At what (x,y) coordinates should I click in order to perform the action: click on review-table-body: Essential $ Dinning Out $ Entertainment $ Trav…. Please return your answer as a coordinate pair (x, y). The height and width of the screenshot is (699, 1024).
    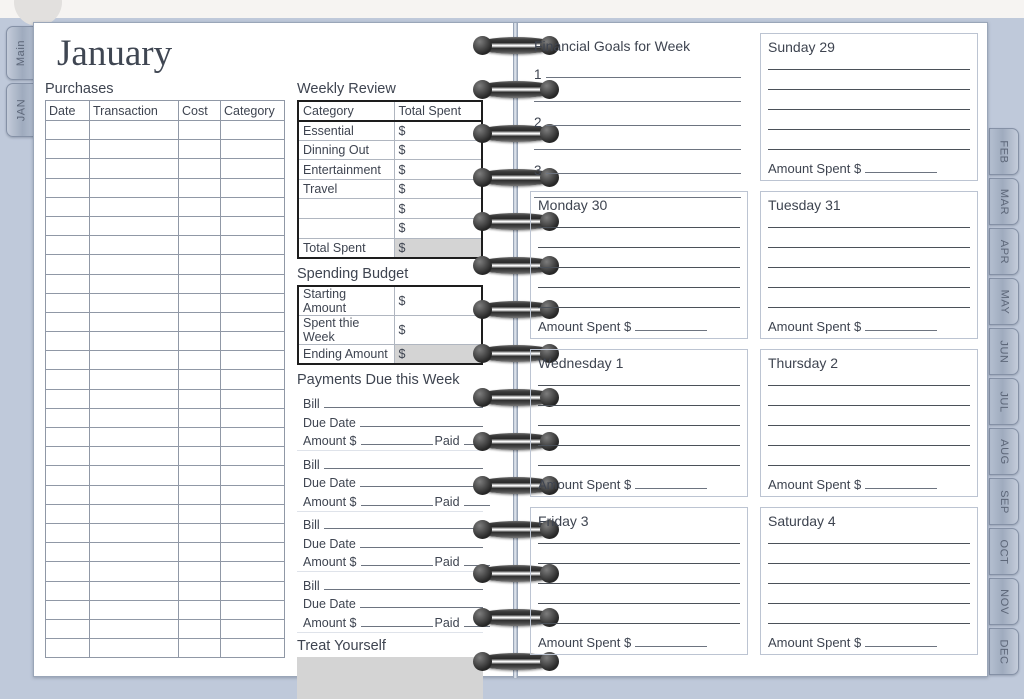
    Looking at the image, I should click on (390, 189).